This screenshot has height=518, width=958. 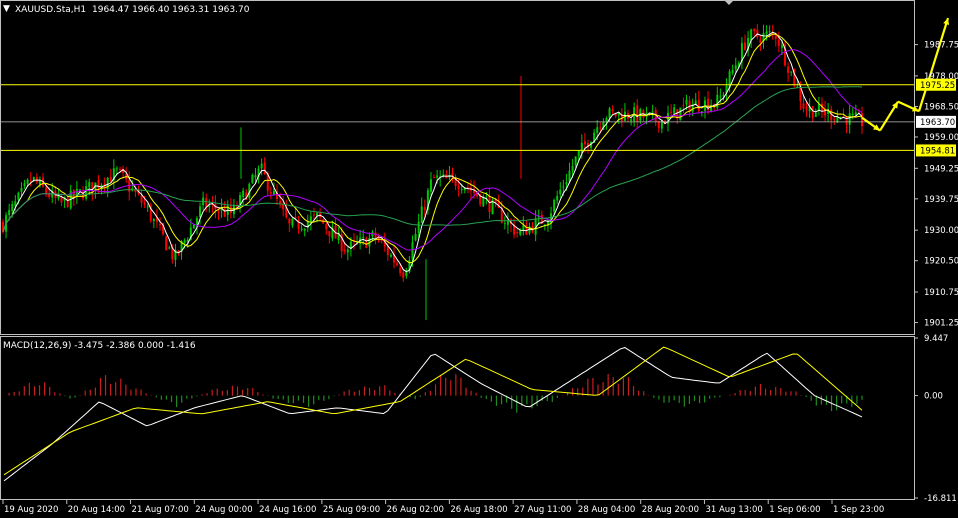 What do you see at coordinates (940, 499) in the screenshot?
I see `macd-tick-label: -16.811` at bounding box center [940, 499].